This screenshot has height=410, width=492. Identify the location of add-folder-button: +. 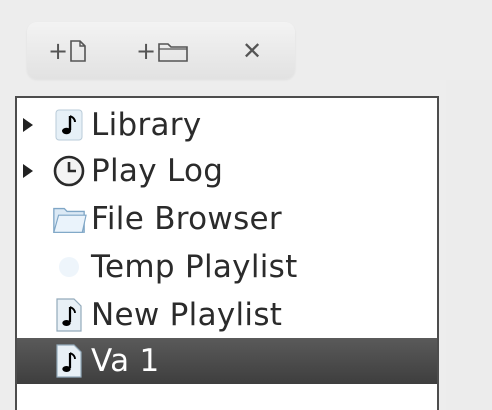
(162, 51).